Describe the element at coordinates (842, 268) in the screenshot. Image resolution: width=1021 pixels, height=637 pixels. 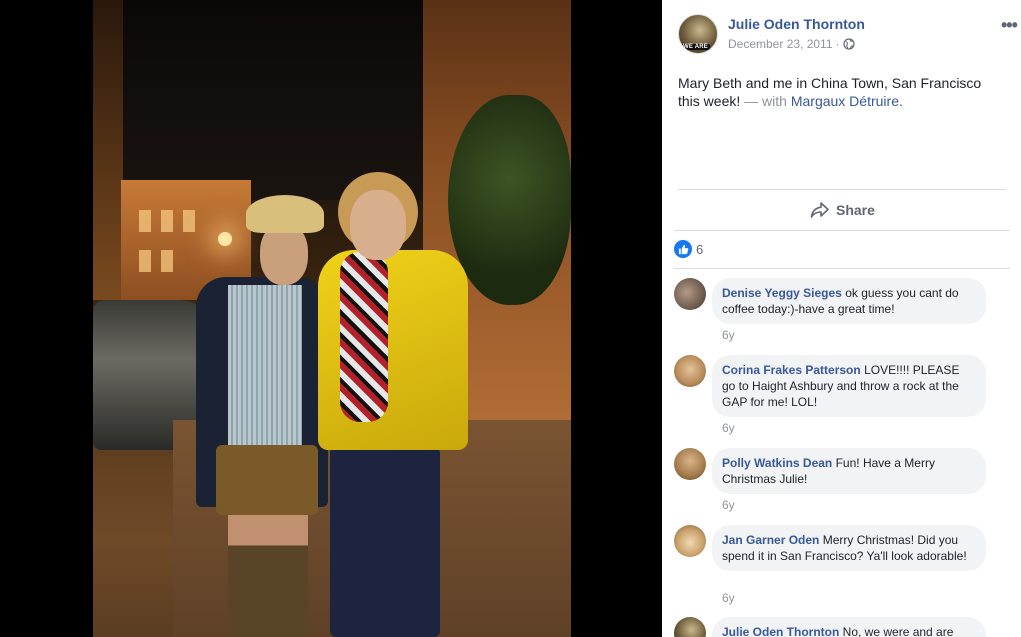
I see `comments-divider` at that location.